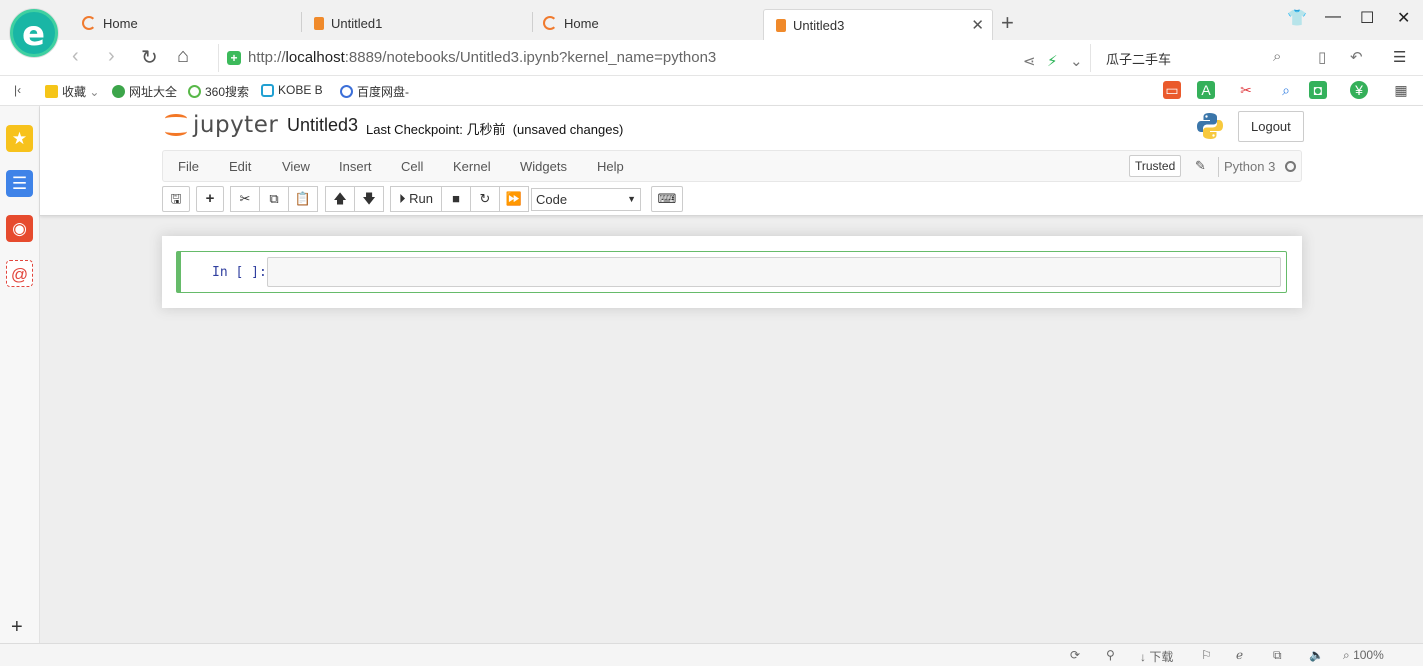  I want to click on paste-icon: 📋, so click(303, 198).